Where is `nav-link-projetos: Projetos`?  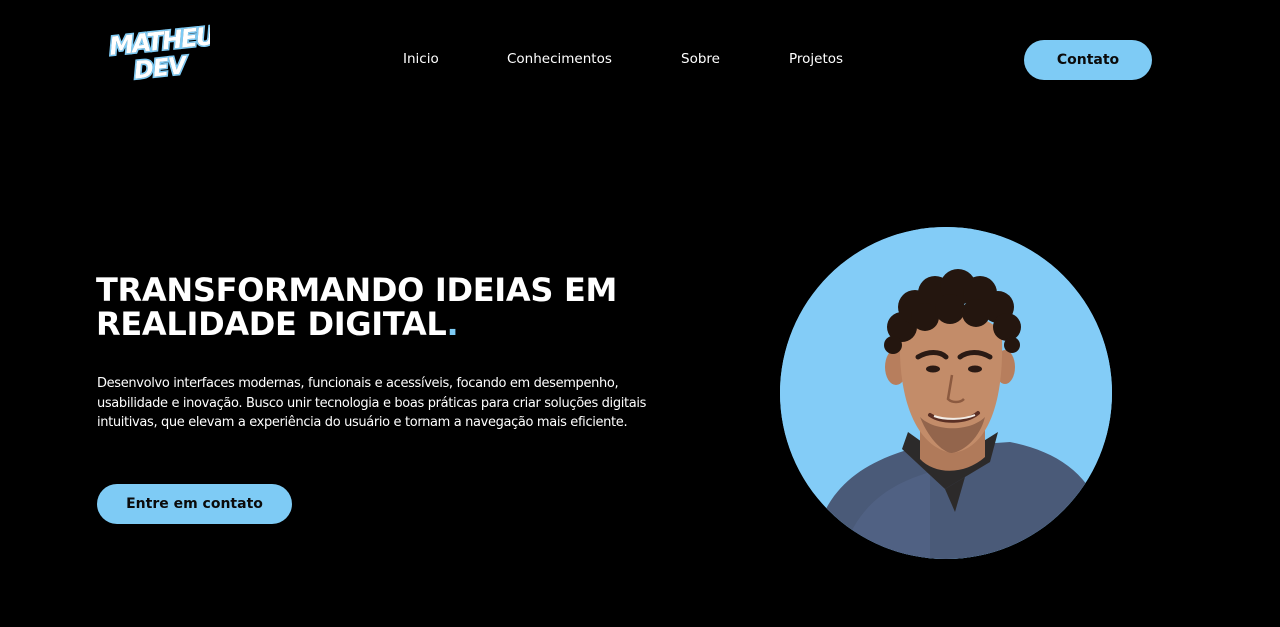
nav-link-projetos: Projetos is located at coordinates (816, 59).